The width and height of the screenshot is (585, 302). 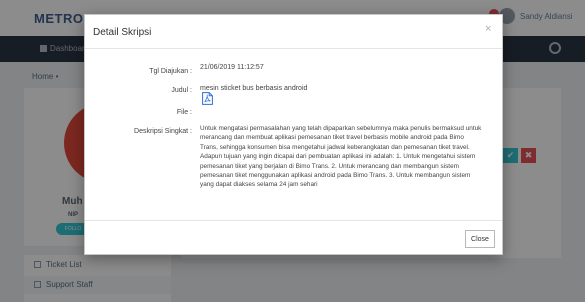 I want to click on pdf-file-icon, so click(x=207, y=98).